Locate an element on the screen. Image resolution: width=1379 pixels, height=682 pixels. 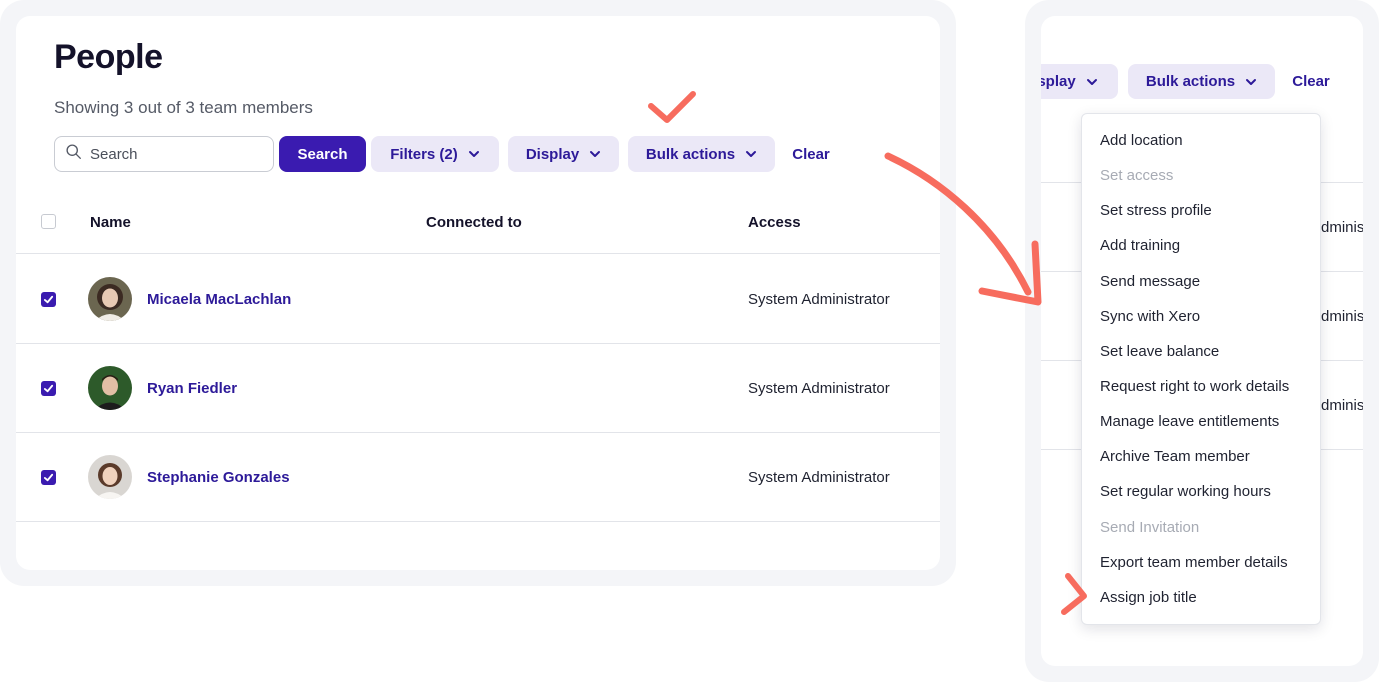
person-name-link: Micaela MacLachlan is located at coordinates (219, 299).